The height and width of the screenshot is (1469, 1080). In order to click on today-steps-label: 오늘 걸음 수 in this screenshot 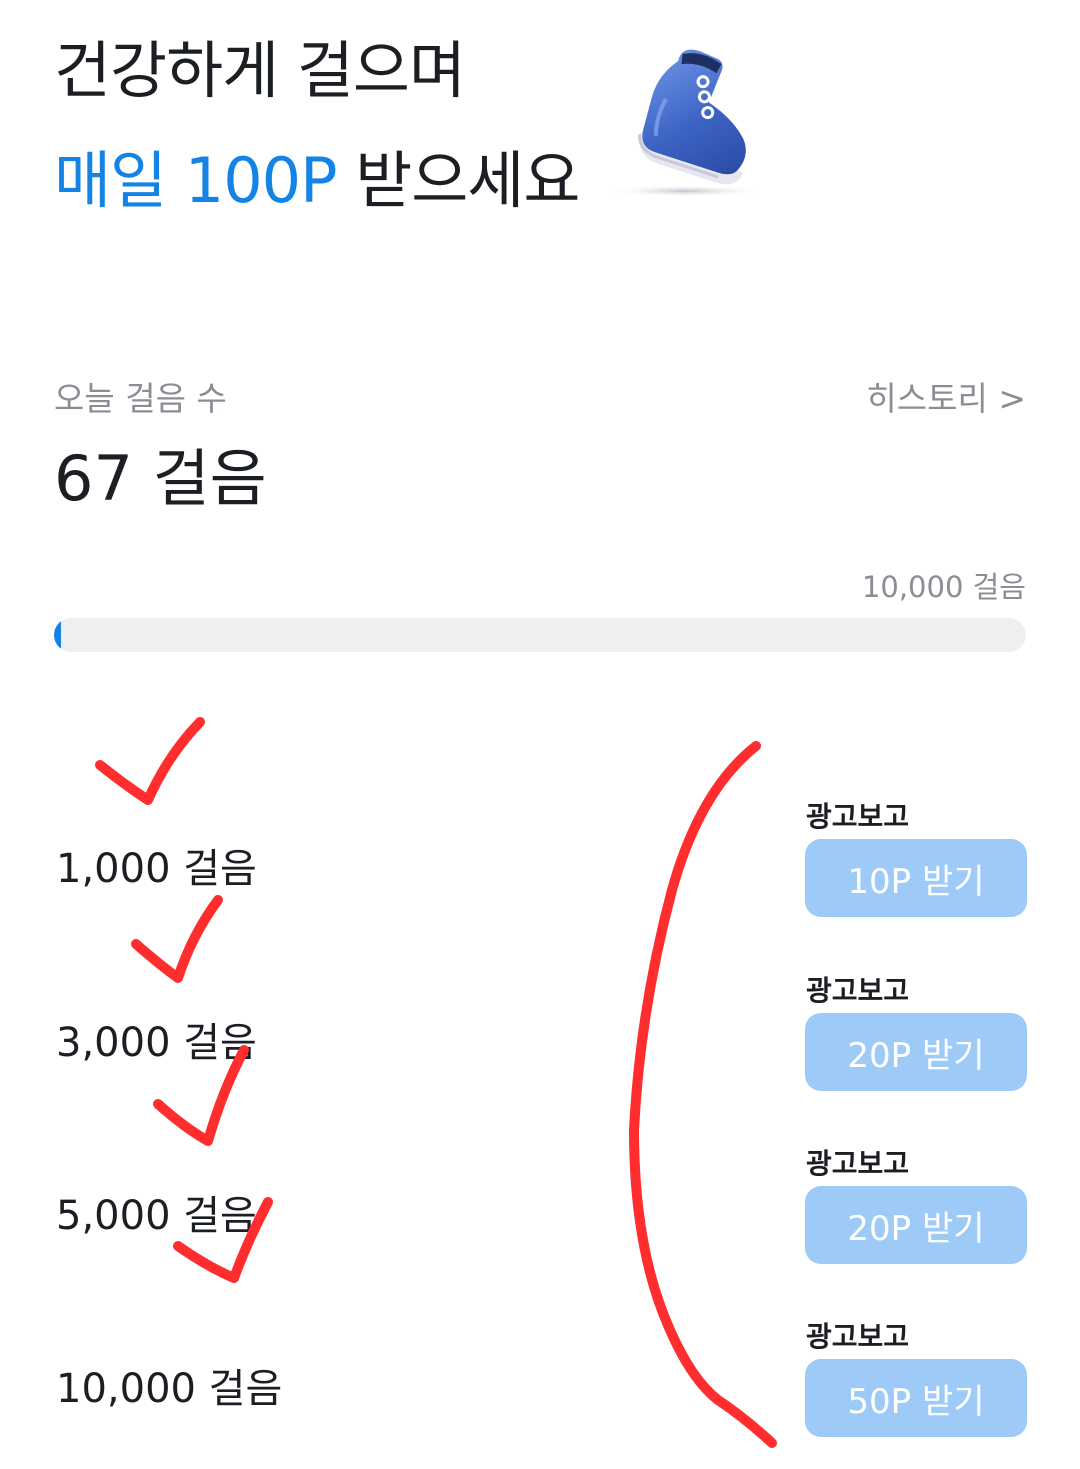, I will do `click(140, 398)`.